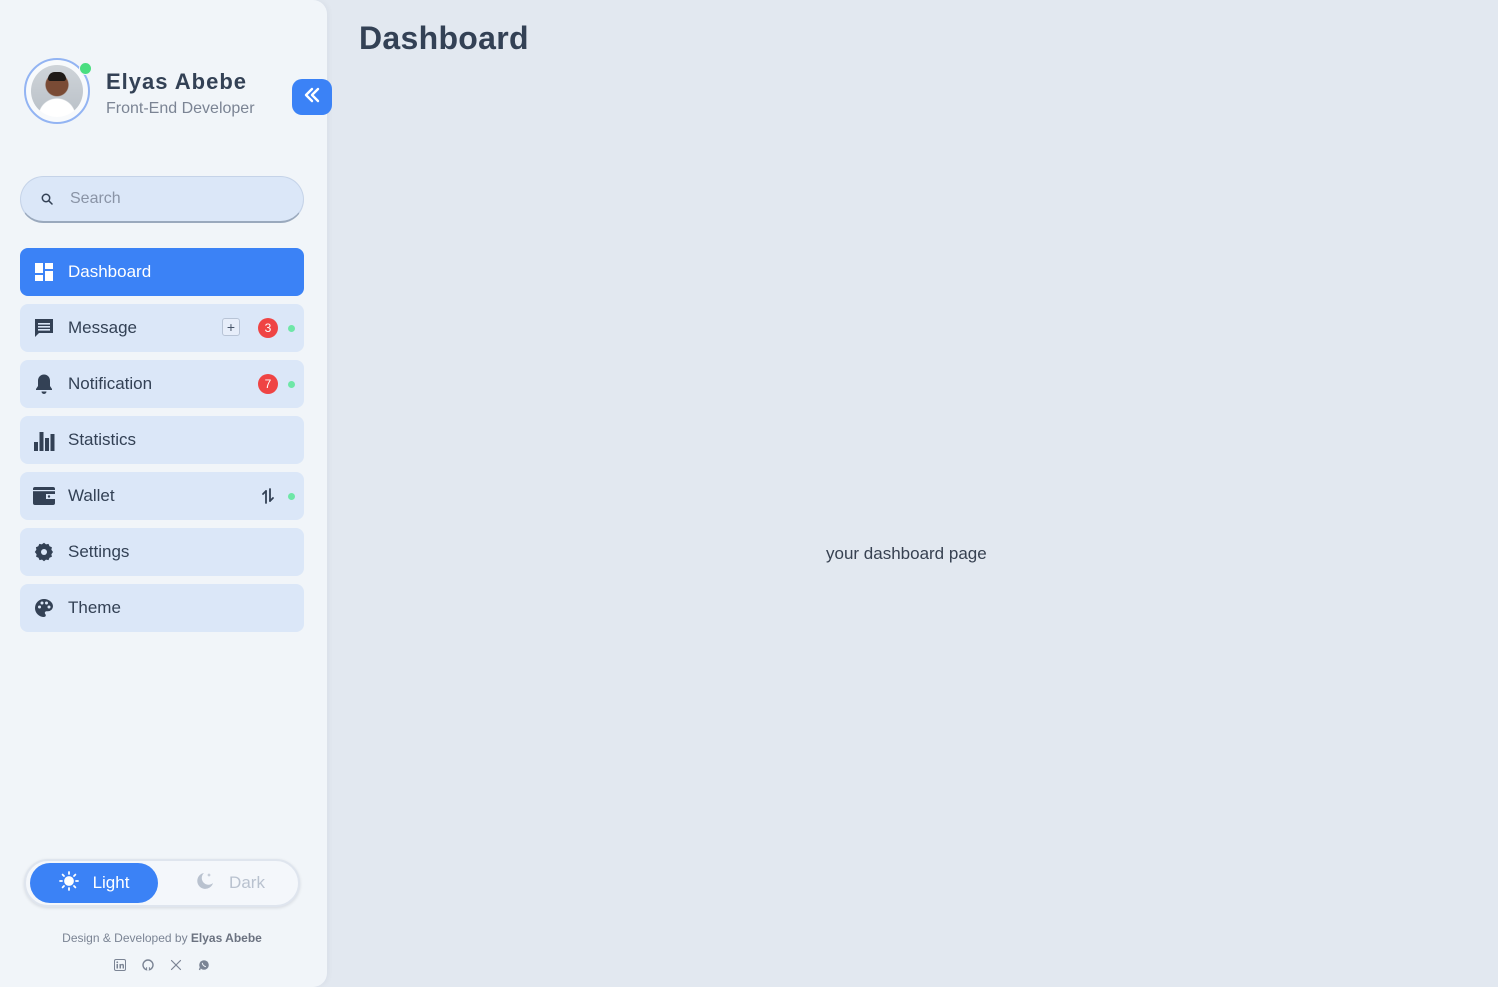  I want to click on bar-chart-icon, so click(44, 440).